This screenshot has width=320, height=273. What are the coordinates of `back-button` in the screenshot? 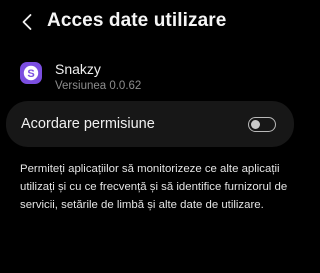 It's located at (27, 22).